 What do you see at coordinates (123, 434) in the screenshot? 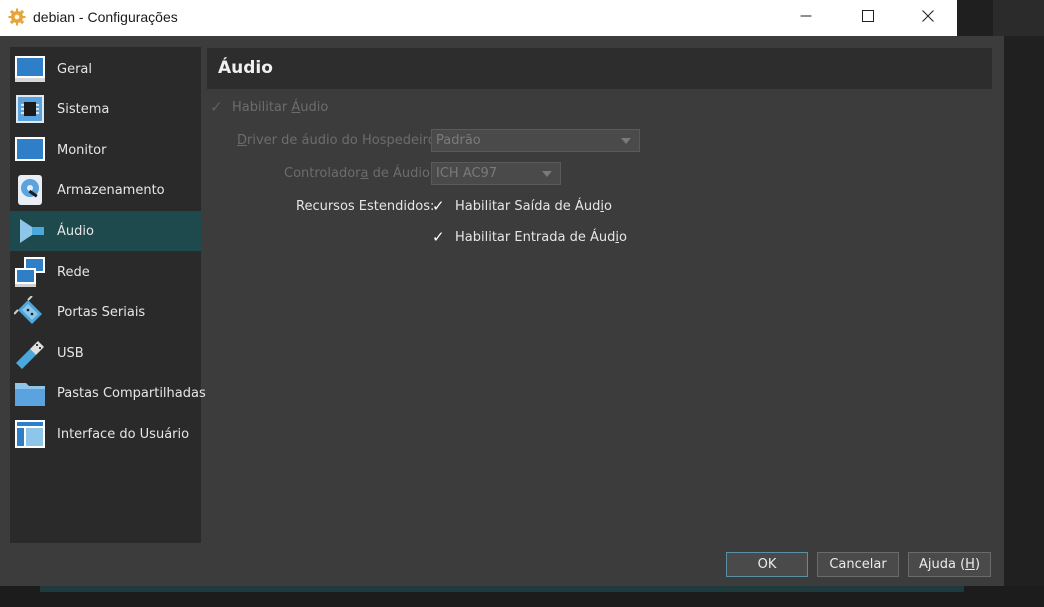
I see `sidebar-item-label: Interface do Usuário` at bounding box center [123, 434].